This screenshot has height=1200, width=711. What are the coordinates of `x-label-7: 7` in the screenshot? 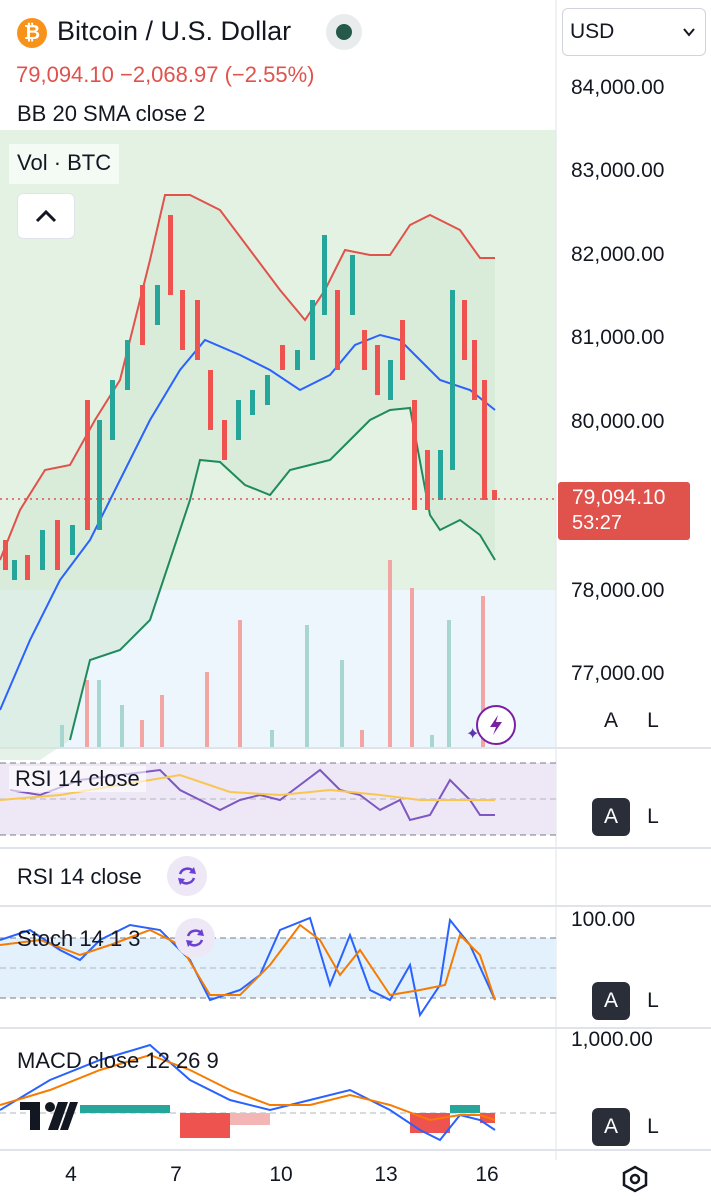 It's located at (176, 1174).